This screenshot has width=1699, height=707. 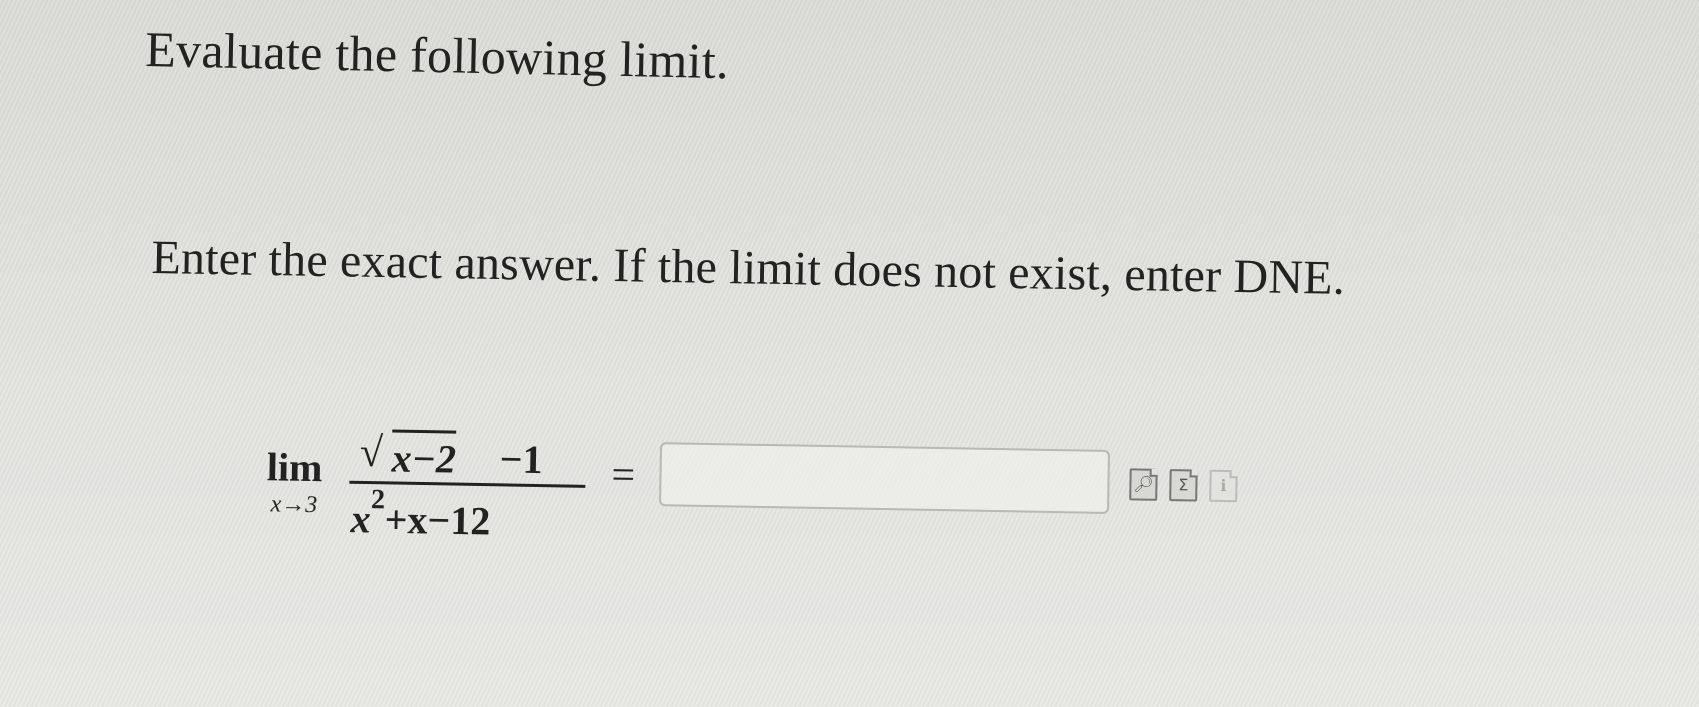 I want to click on limit-fraction: √ x−2 −1 x2+x−12, so click(x=469, y=486).